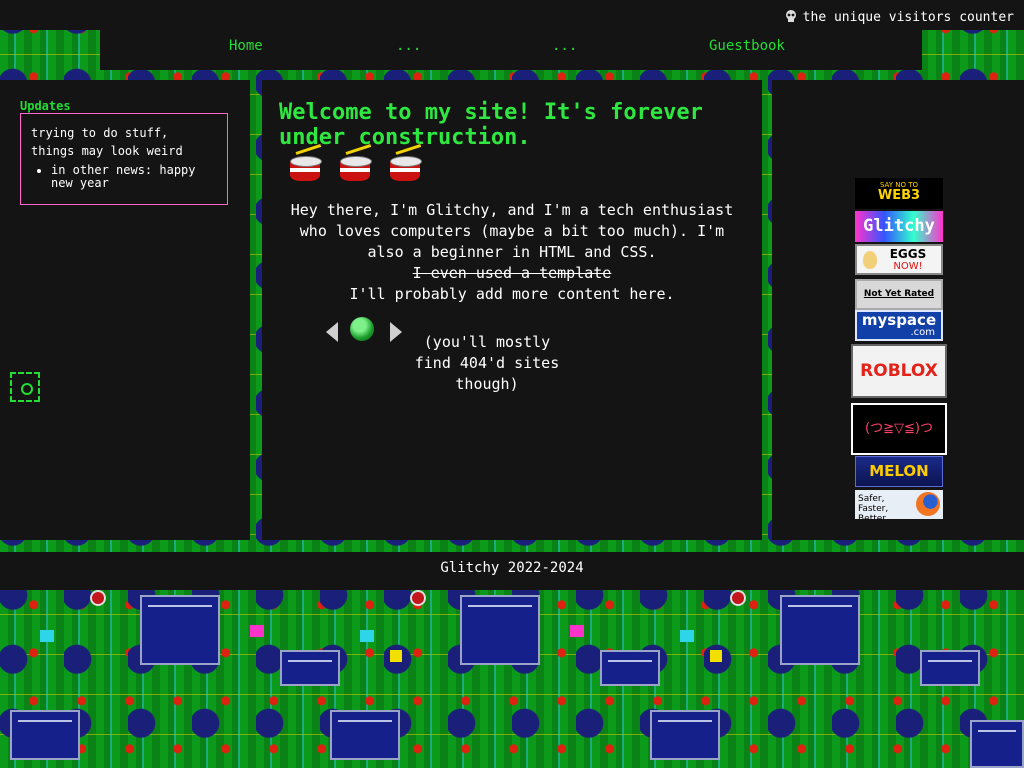 The width and height of the screenshot is (1024, 768). Describe the element at coordinates (928, 504) in the screenshot. I see `firefox-logo-icon` at that location.